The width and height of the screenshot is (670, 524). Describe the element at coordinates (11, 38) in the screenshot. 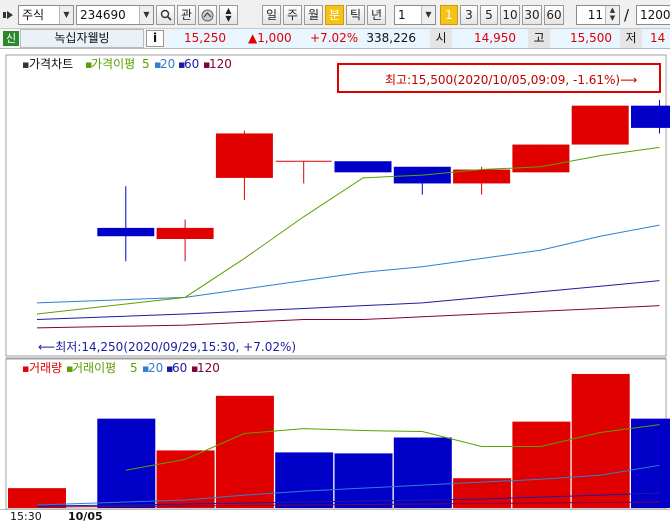

I see `new-listing-badge: 신` at that location.